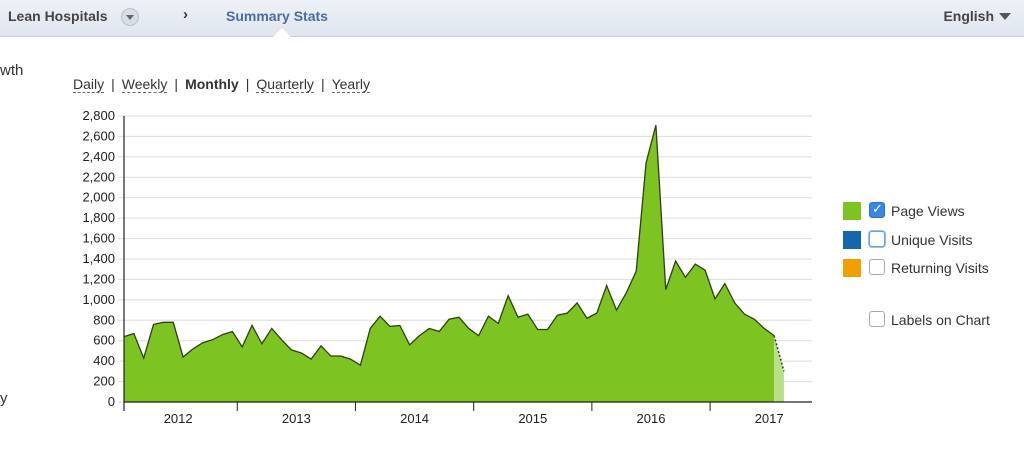 The height and width of the screenshot is (451, 1024). I want to click on legend-swatch-unique-visits, so click(852, 240).